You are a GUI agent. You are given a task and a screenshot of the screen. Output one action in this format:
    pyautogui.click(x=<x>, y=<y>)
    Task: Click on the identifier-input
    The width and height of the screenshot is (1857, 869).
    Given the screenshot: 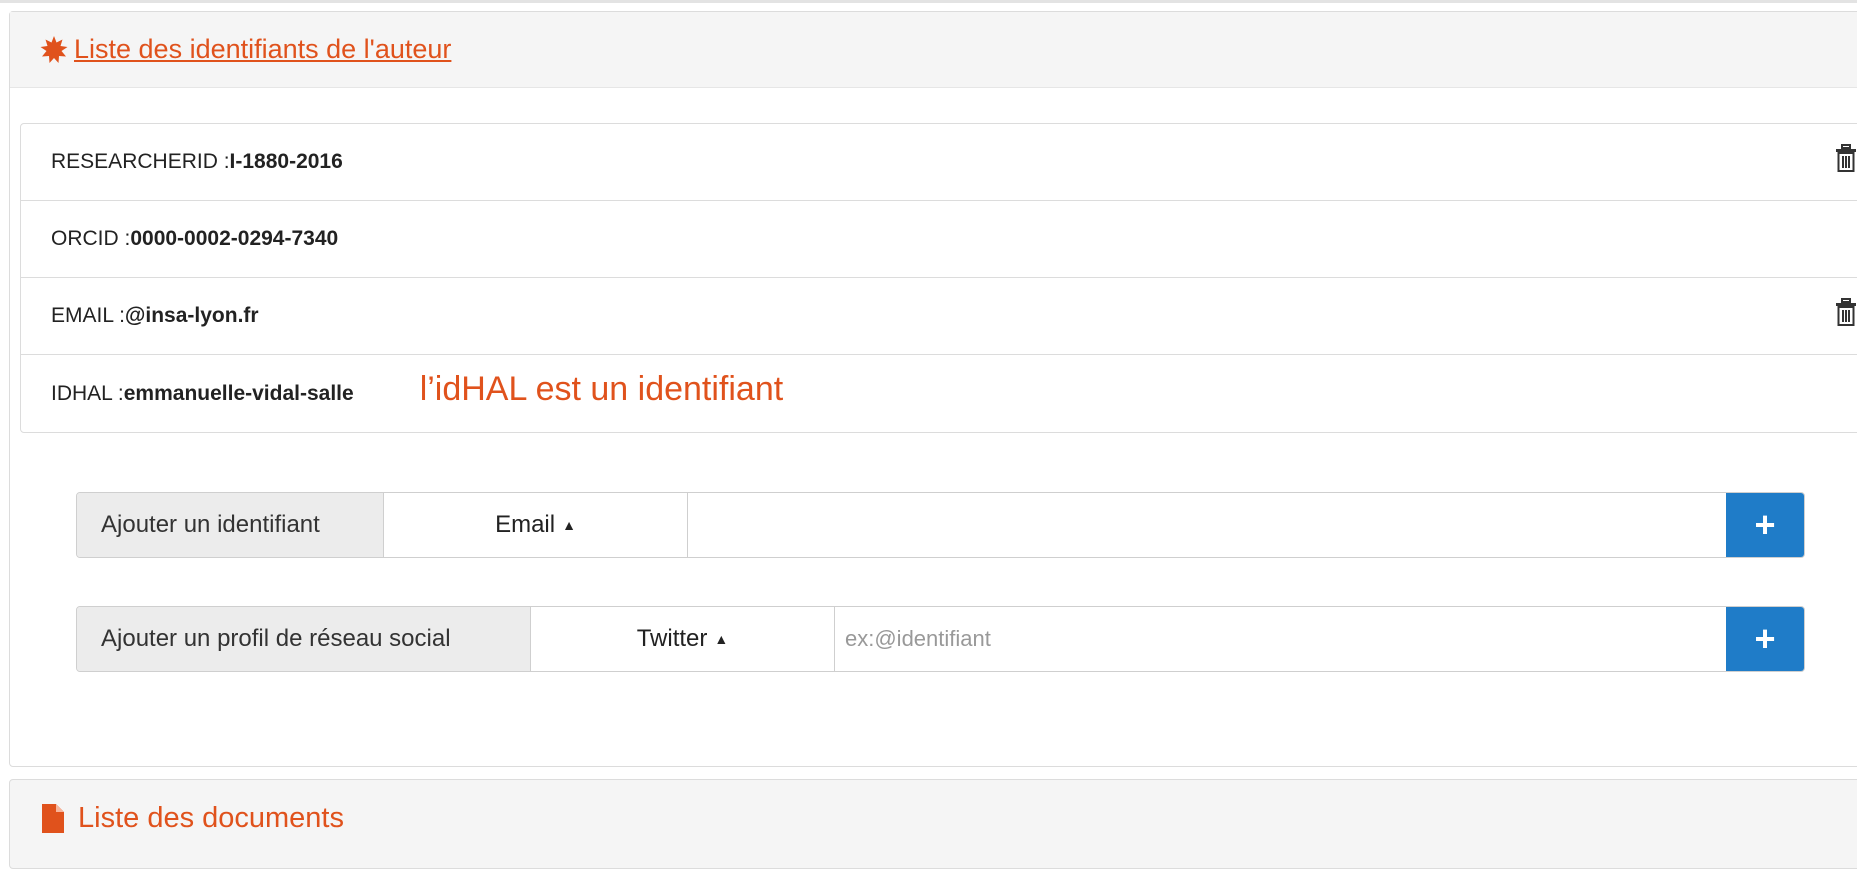 What is the action you would take?
    pyautogui.click(x=1207, y=525)
    